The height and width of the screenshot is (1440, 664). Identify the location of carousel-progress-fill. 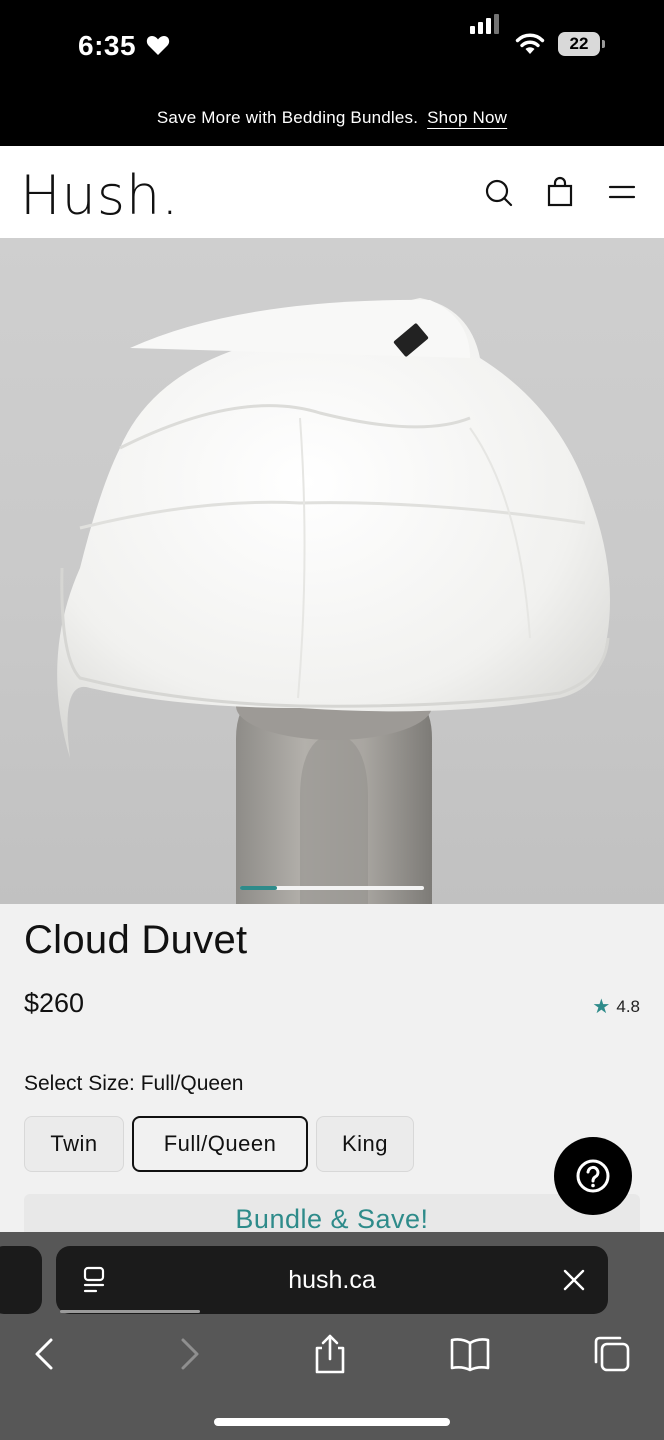
(258, 888).